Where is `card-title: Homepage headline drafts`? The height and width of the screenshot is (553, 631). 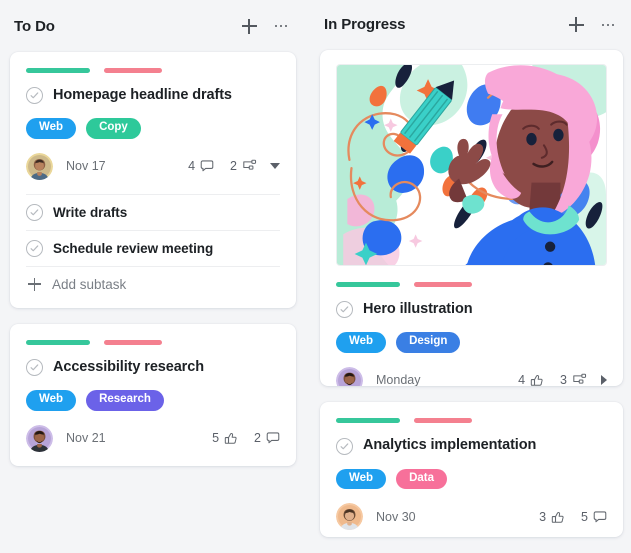
card-title: Homepage headline drafts is located at coordinates (142, 95).